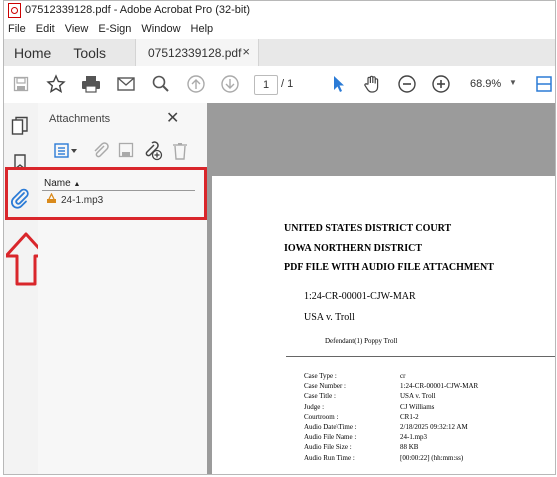  What do you see at coordinates (420, 356) in the screenshot?
I see `doc-divider` at bounding box center [420, 356].